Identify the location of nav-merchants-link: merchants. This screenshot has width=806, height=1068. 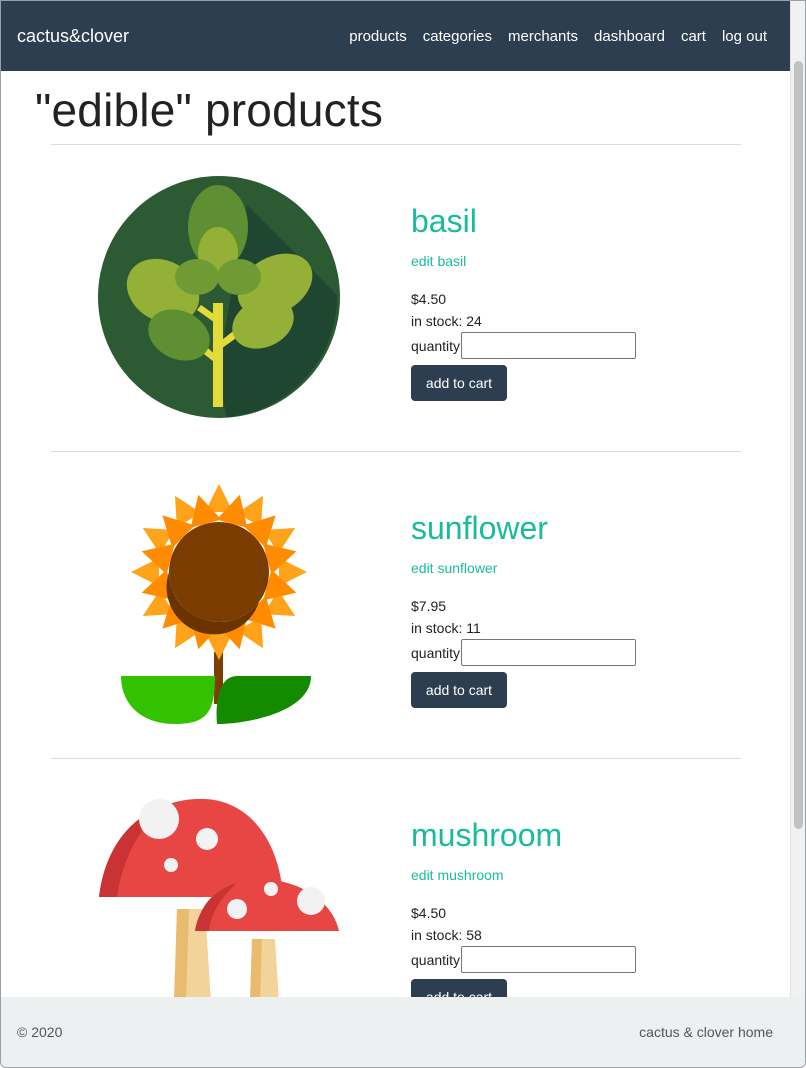
(543, 36).